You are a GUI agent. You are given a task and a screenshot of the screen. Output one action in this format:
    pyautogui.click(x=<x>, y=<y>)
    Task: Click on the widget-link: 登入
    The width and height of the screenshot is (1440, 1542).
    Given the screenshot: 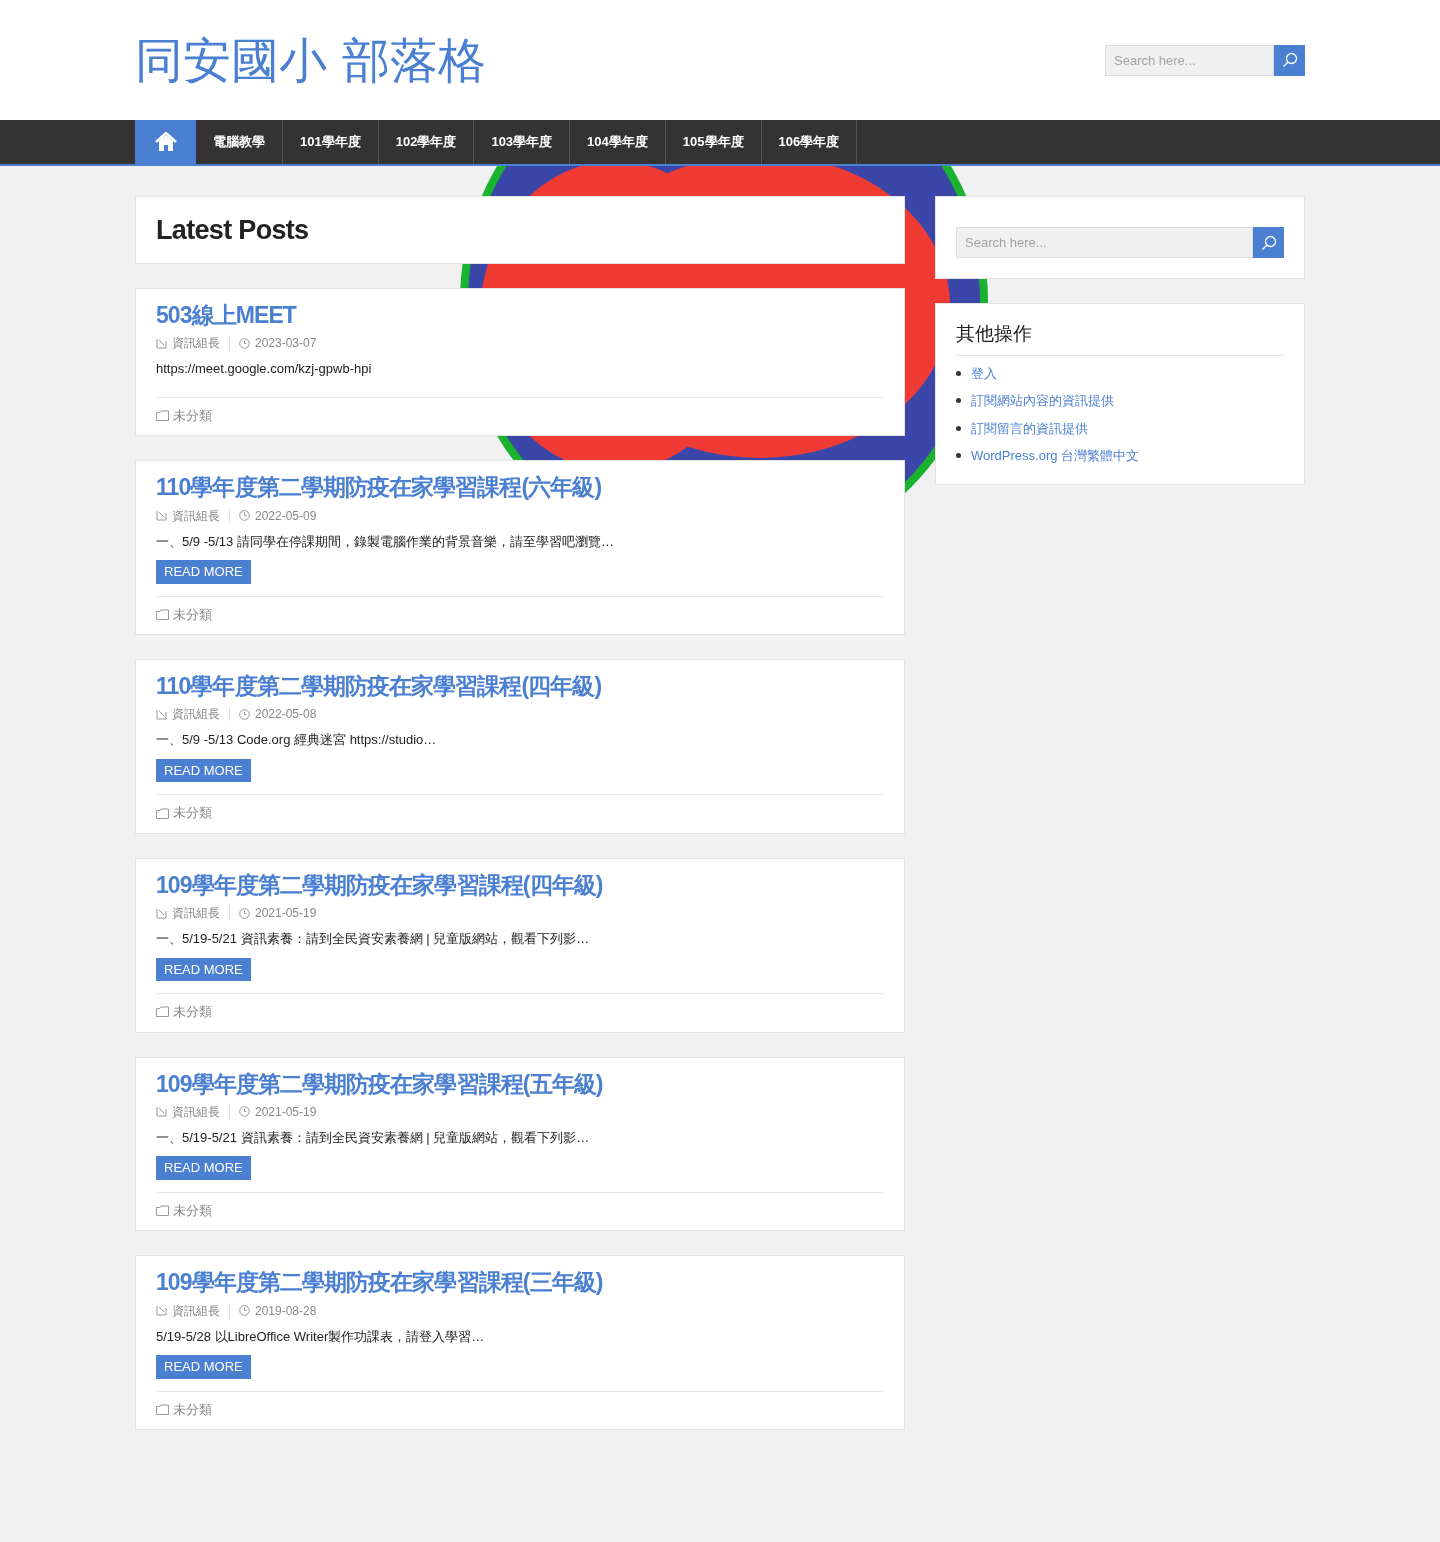 What is the action you would take?
    pyautogui.click(x=984, y=373)
    